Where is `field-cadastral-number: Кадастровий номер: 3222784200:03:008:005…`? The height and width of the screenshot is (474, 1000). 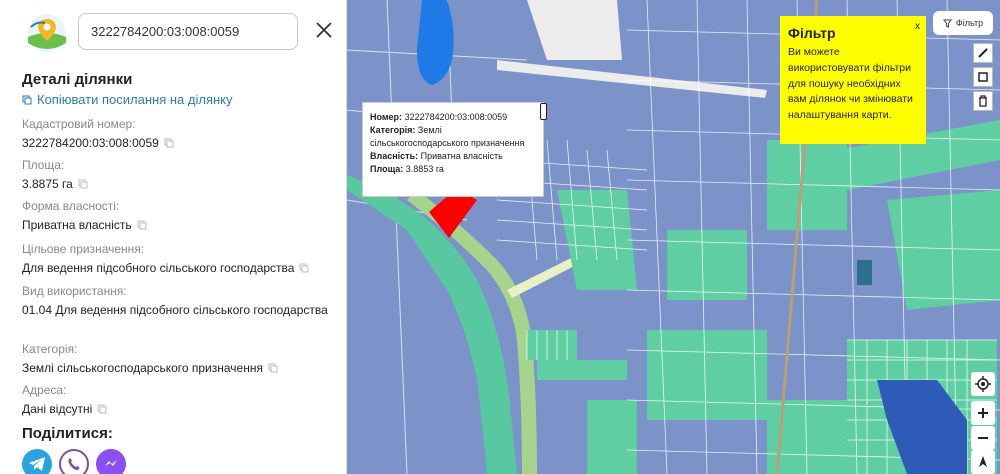
field-cadastral-number: Кадастровий номер: 3222784200:03:008:005… is located at coordinates (98, 133).